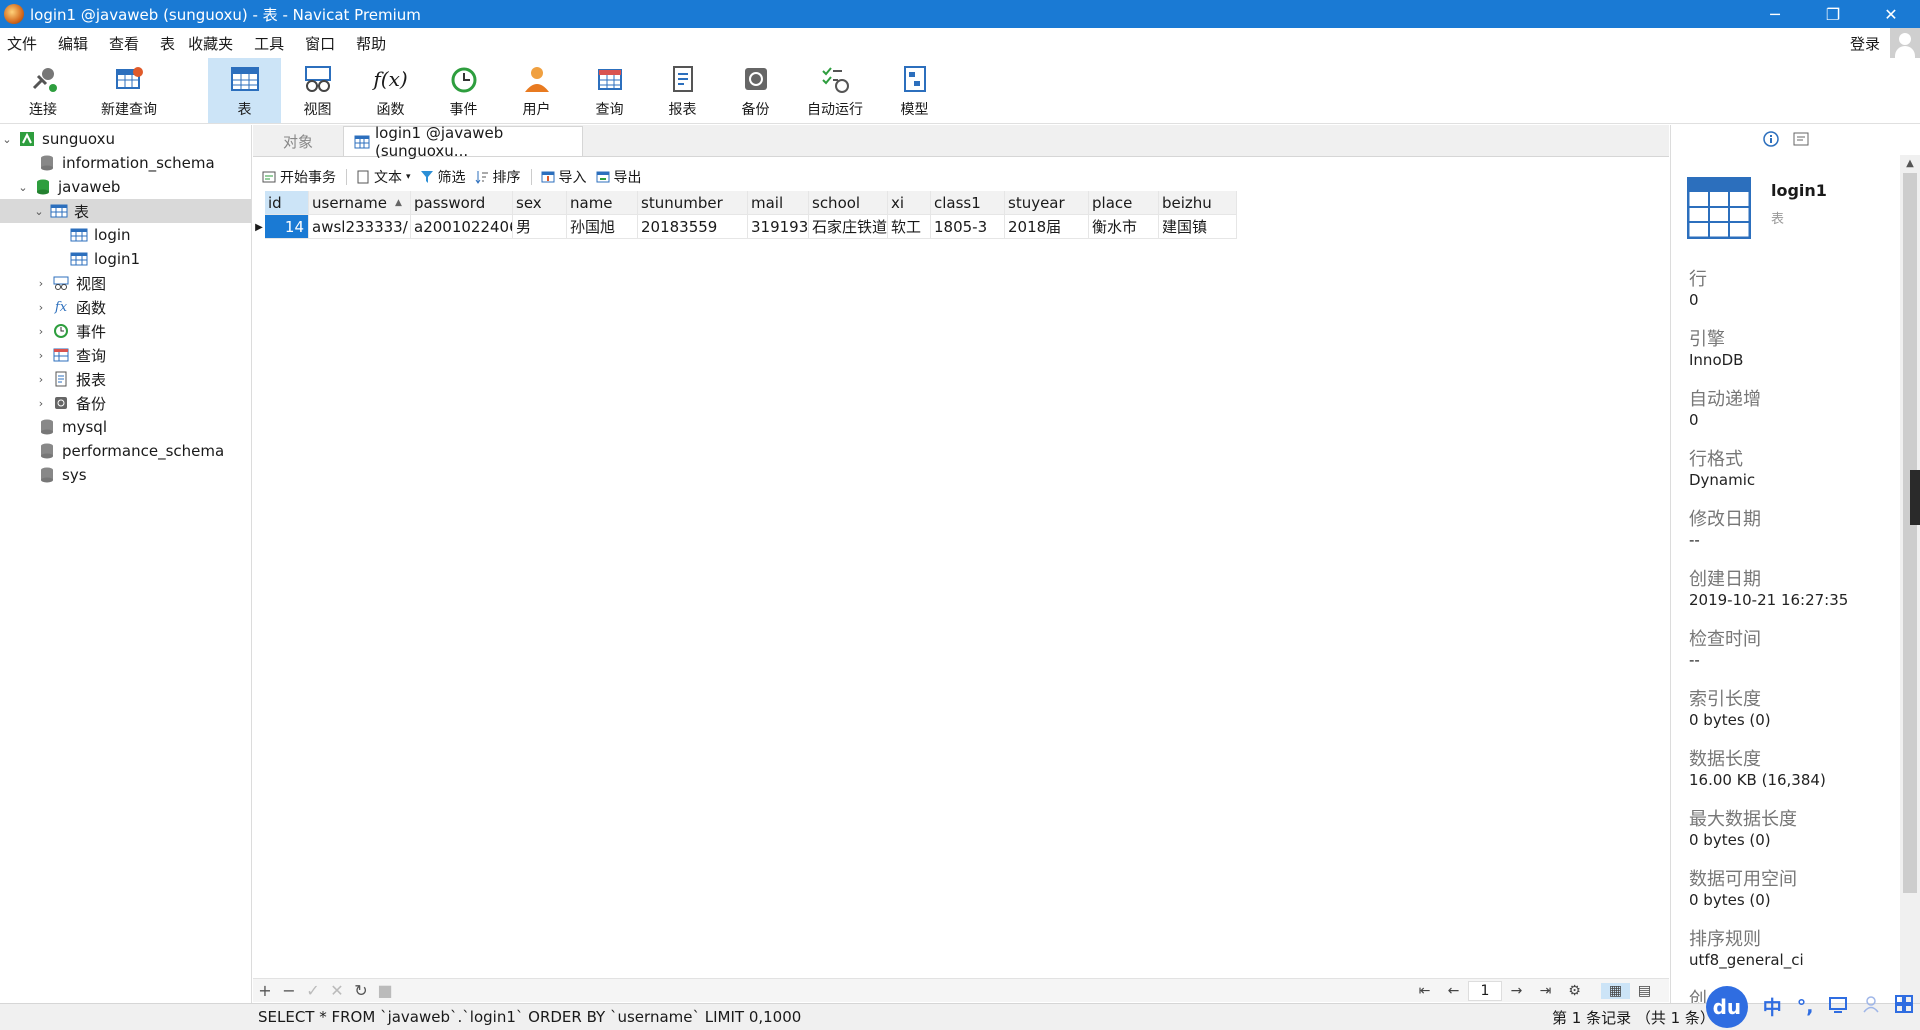 Image resolution: width=1920 pixels, height=1030 pixels. Describe the element at coordinates (914, 90) in the screenshot. I see `model-button: 模型` at that location.